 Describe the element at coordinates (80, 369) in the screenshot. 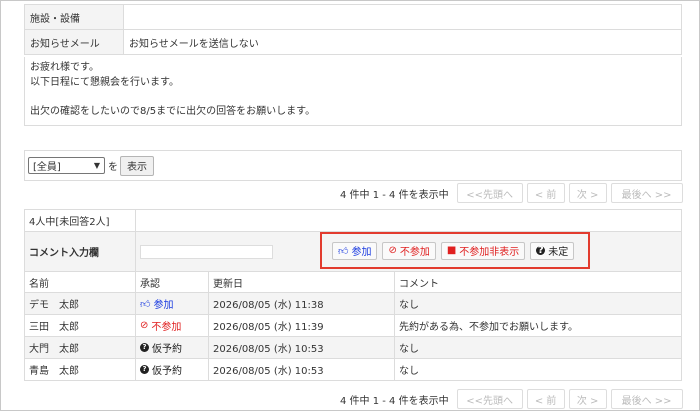

I see `row-name: 青島 太郎` at that location.